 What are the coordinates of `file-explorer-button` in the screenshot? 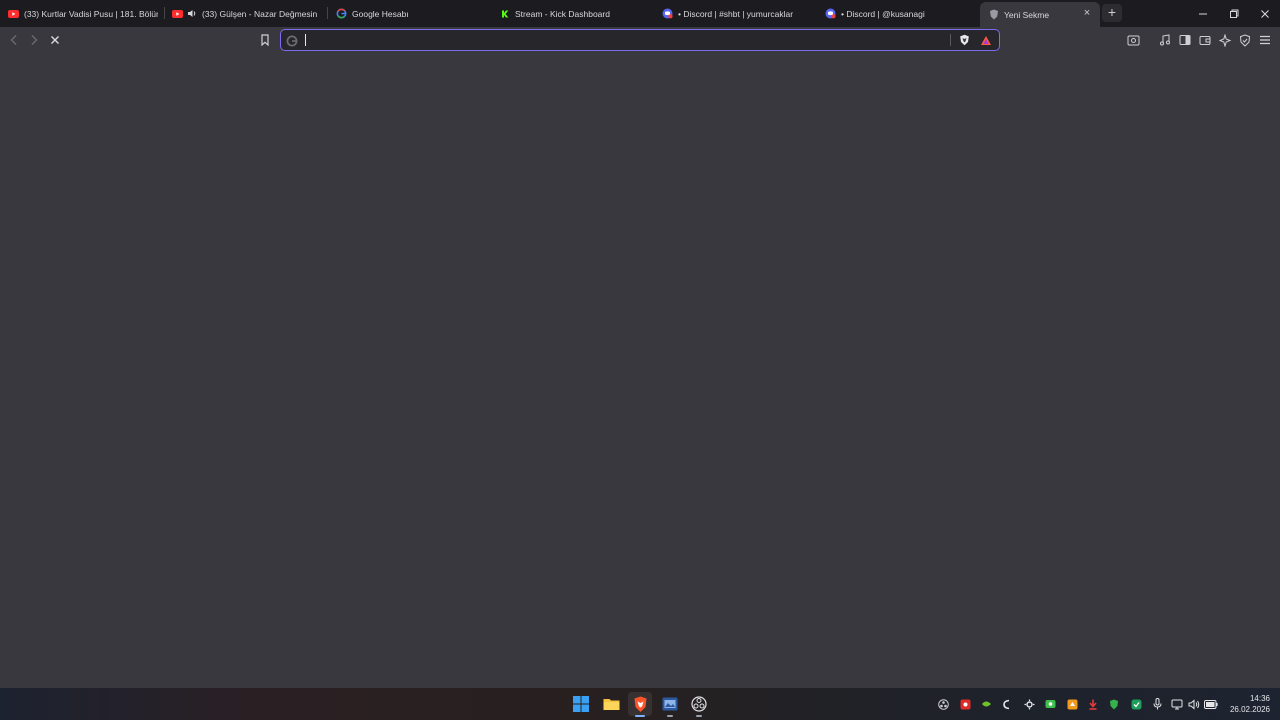 It's located at (611, 704).